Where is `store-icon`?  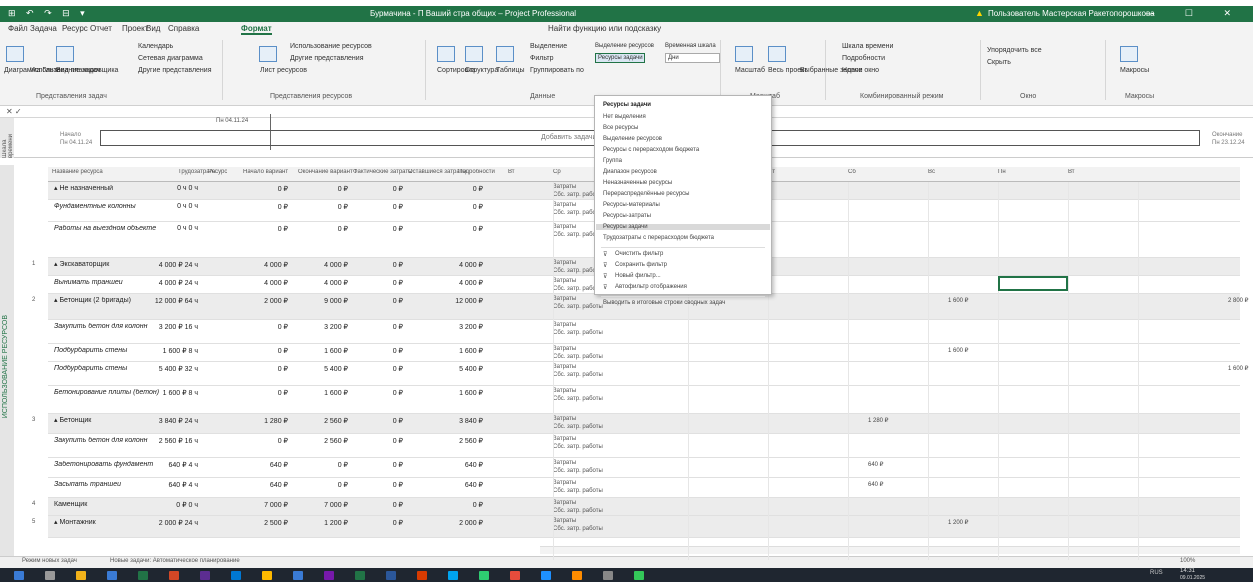 store-icon is located at coordinates (453, 575).